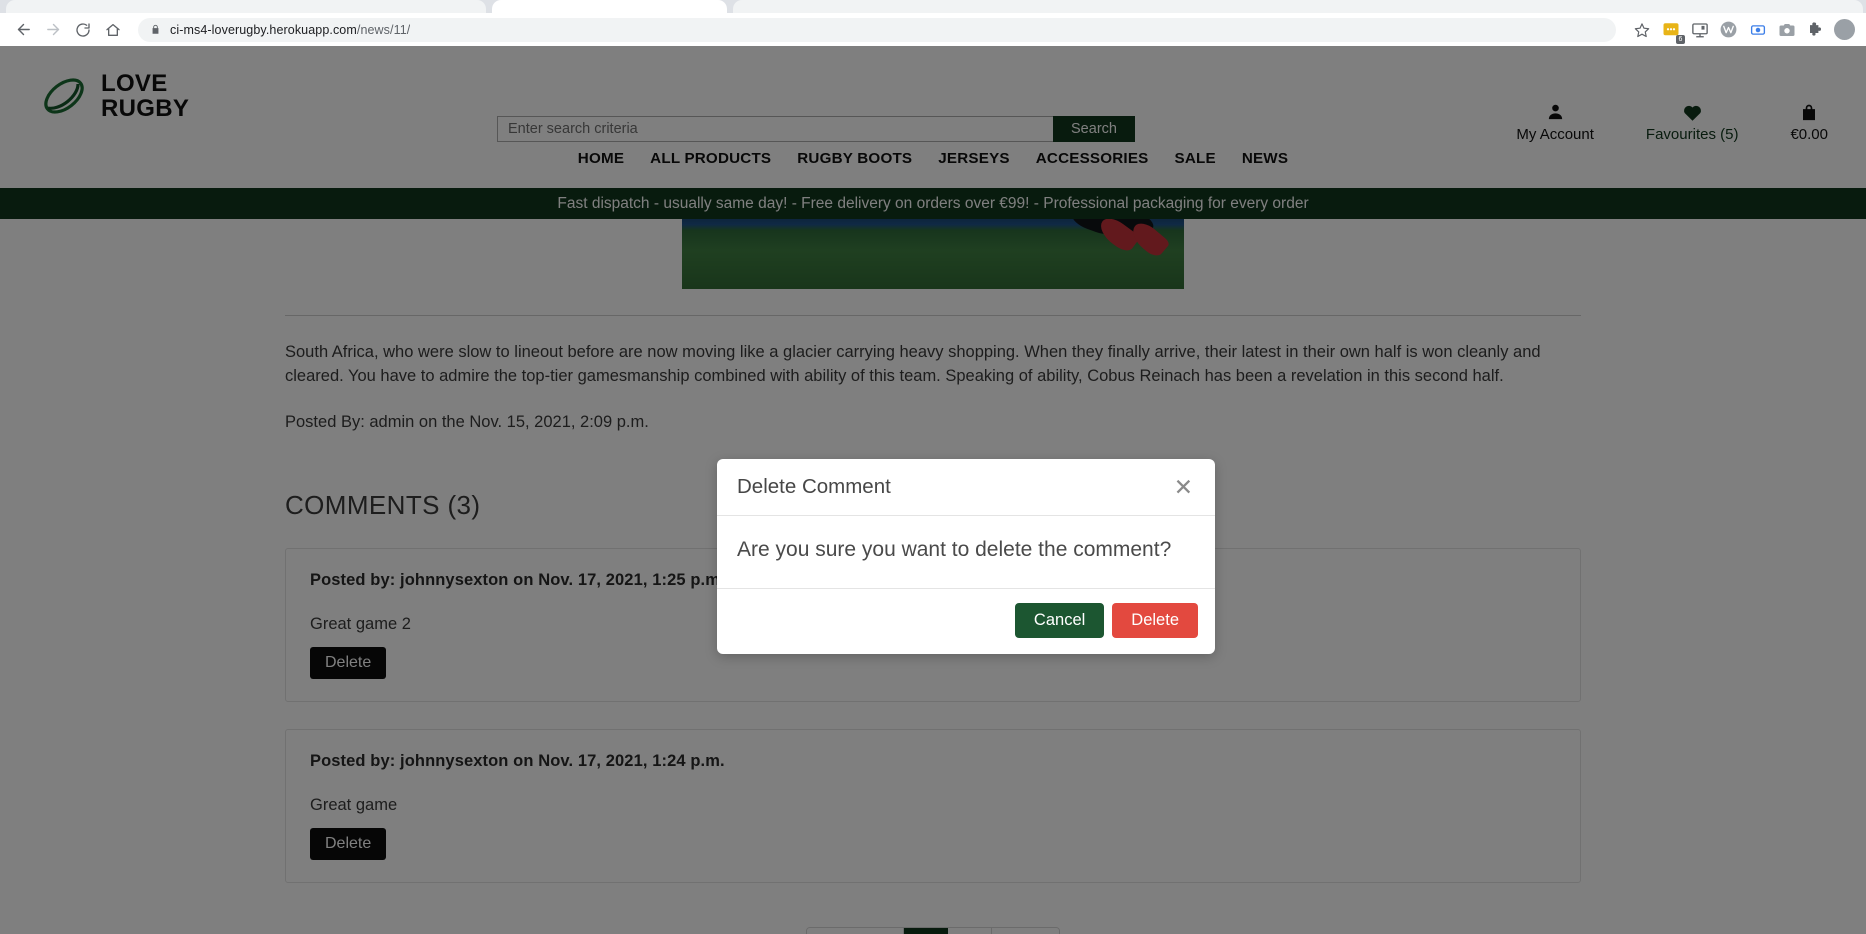 The image size is (1866, 934). What do you see at coordinates (1155, 620) in the screenshot?
I see `confirm-delete-button: Delete` at bounding box center [1155, 620].